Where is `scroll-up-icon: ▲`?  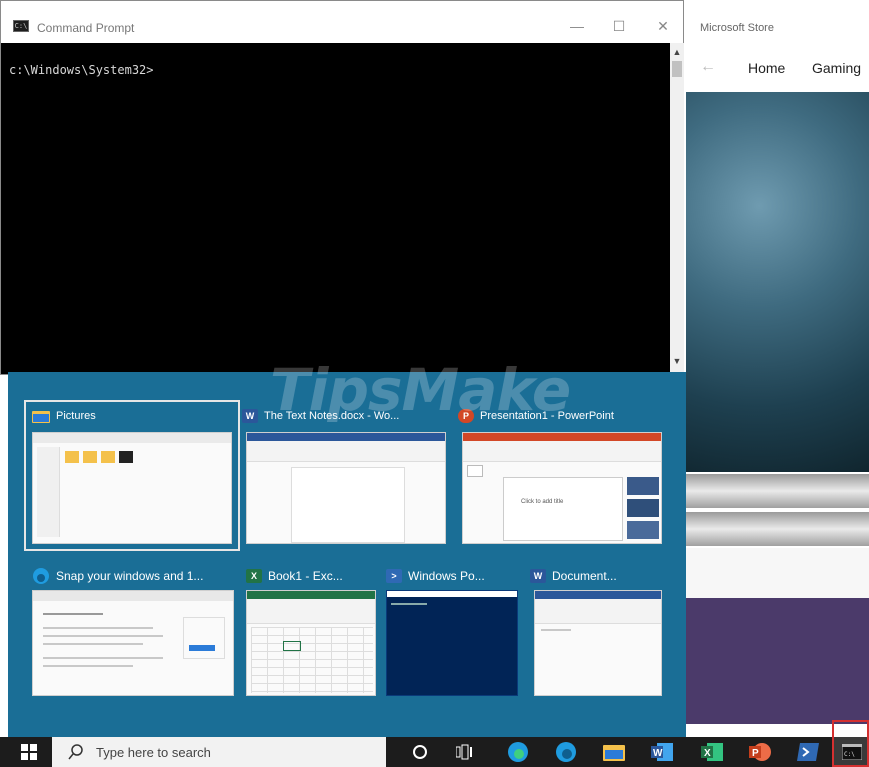
scroll-up-icon: ▲ is located at coordinates (677, 53).